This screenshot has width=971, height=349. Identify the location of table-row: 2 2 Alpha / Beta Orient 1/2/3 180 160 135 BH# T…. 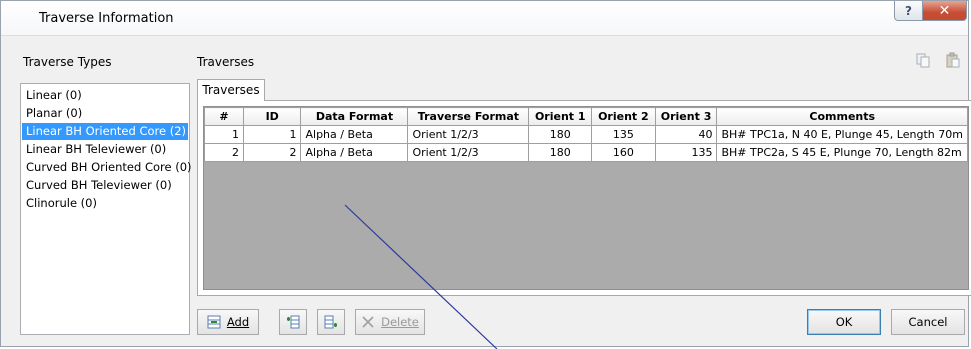
(586, 152).